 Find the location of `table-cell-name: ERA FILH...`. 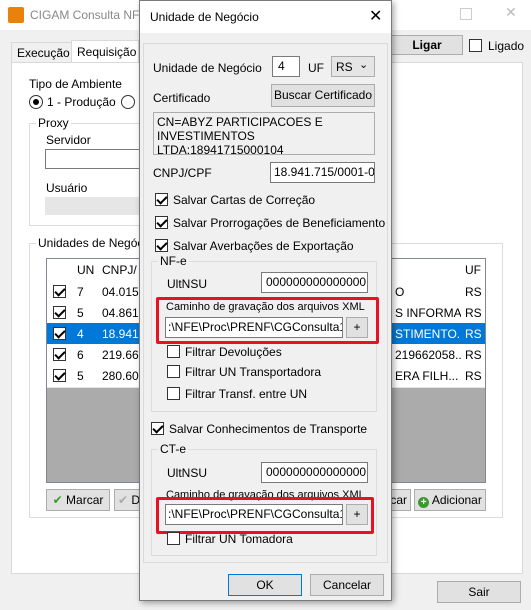

table-cell-name: ERA FILH... is located at coordinates (427, 376).